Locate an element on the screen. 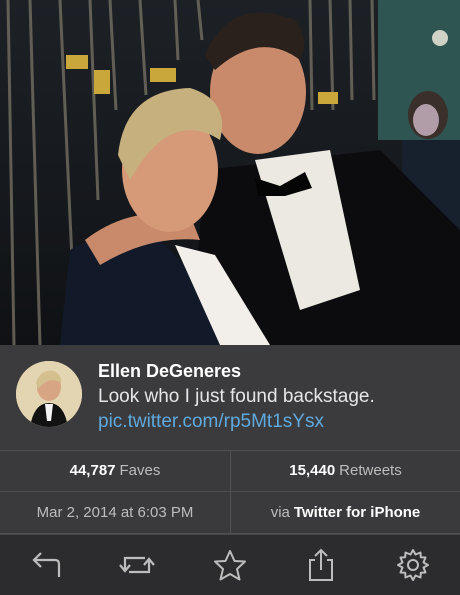 This screenshot has height=595, width=460. tweet-date: Mar 2, 2014 at 6:03 PM is located at coordinates (115, 512).